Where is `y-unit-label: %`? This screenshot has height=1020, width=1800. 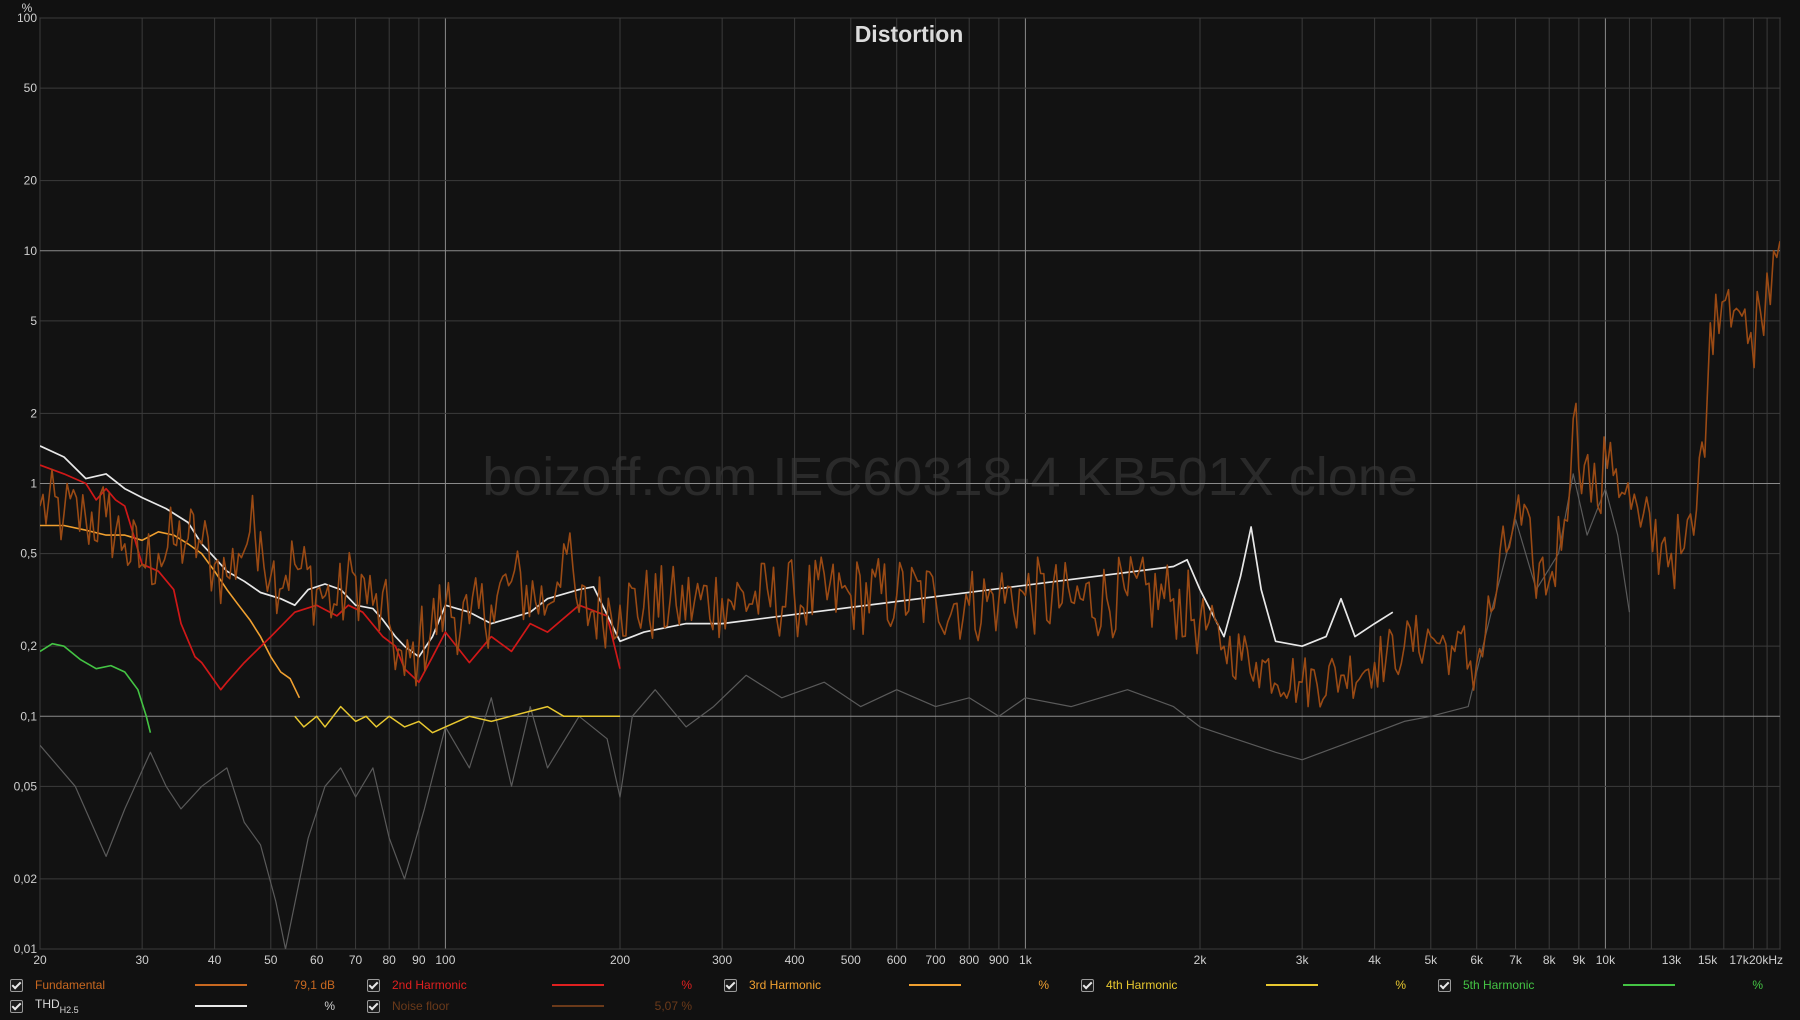
y-unit-label: % is located at coordinates (27, 8).